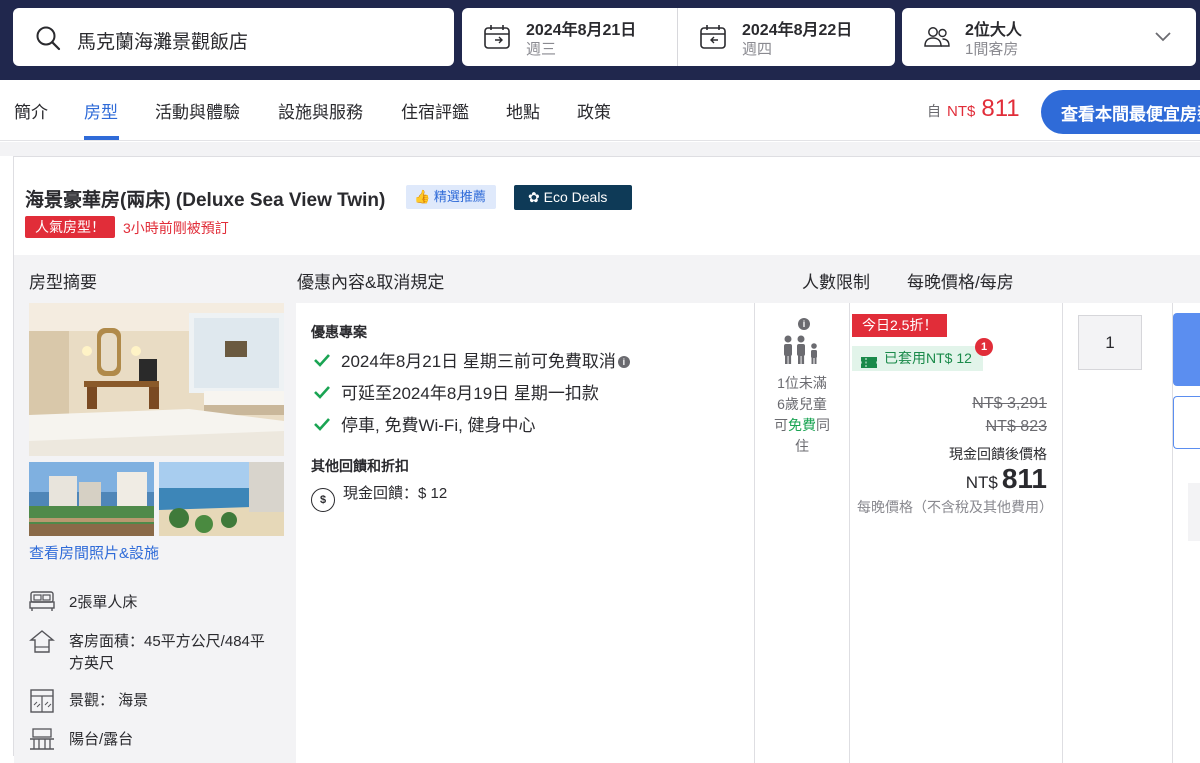 Image resolution: width=1200 pixels, height=763 pixels. I want to click on checkin-date-text: 2024年8月21日, so click(581, 30).